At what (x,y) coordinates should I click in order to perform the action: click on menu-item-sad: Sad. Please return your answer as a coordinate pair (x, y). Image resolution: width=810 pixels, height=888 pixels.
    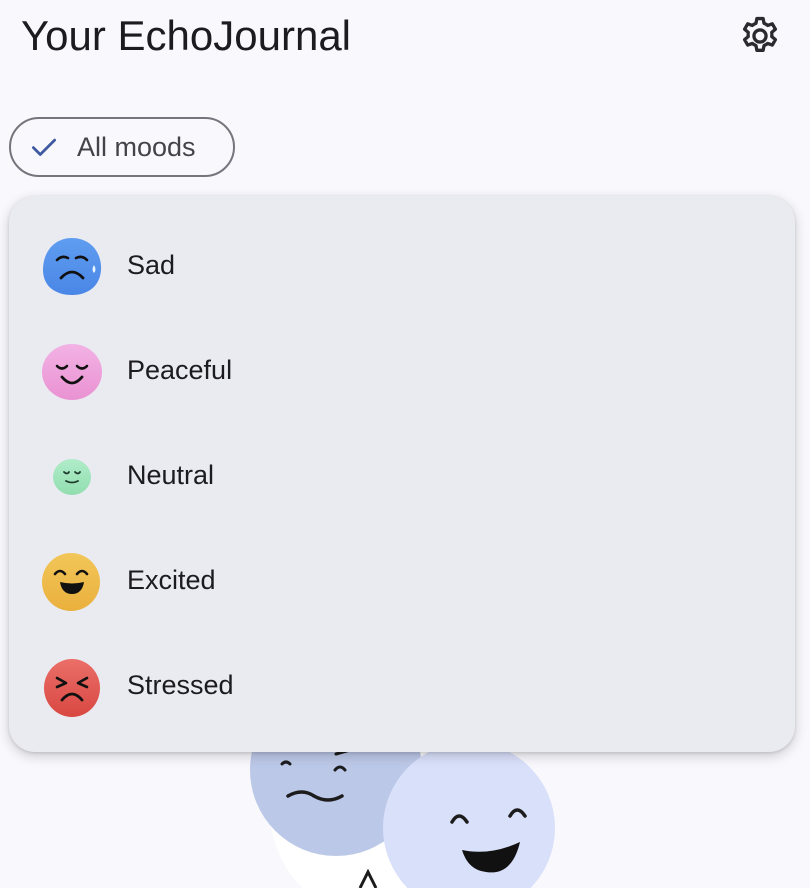
    Looking at the image, I should click on (402, 265).